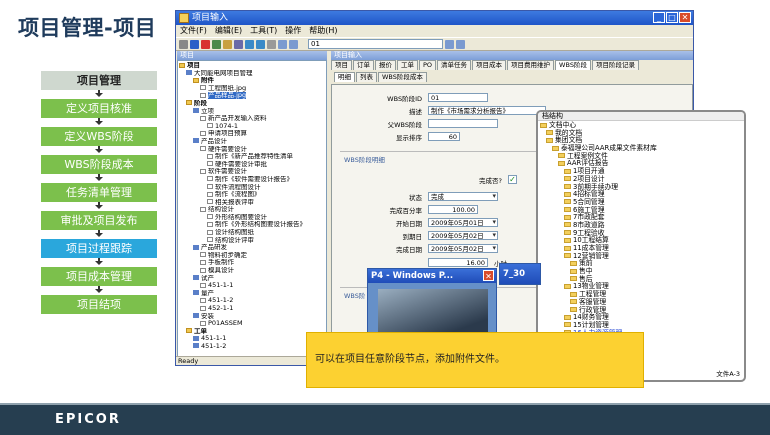 This screenshot has width=770, height=435. What do you see at coordinates (252, 279) in the screenshot?
I see `tree-node: 试产` at bounding box center [252, 279].